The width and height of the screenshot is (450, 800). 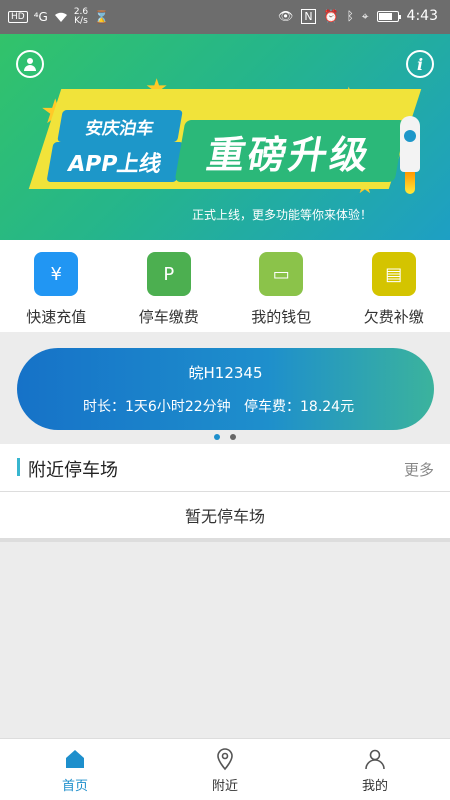 What do you see at coordinates (225, 517) in the screenshot?
I see `nearby-empty-state: 暂无停车场` at bounding box center [225, 517].